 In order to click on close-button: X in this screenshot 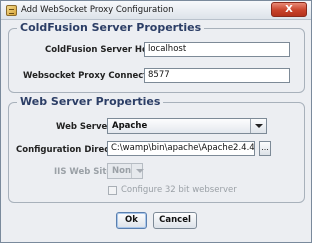, I will do `click(289, 9)`.